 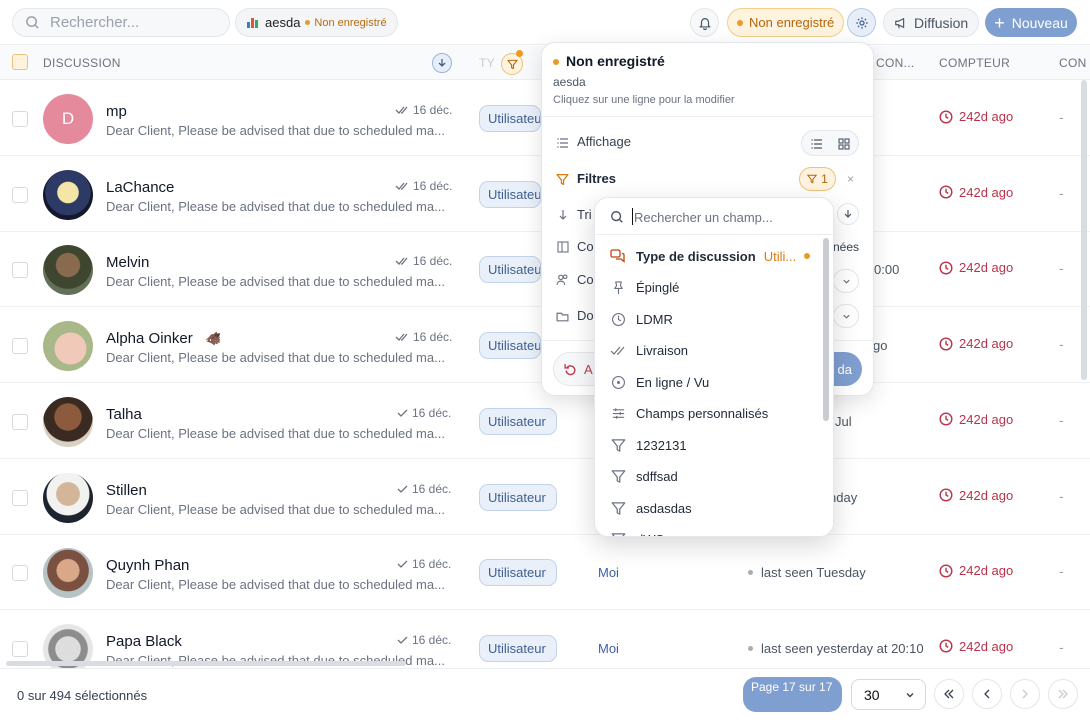 I want to click on message-date: 16 déc., so click(x=424, y=413).